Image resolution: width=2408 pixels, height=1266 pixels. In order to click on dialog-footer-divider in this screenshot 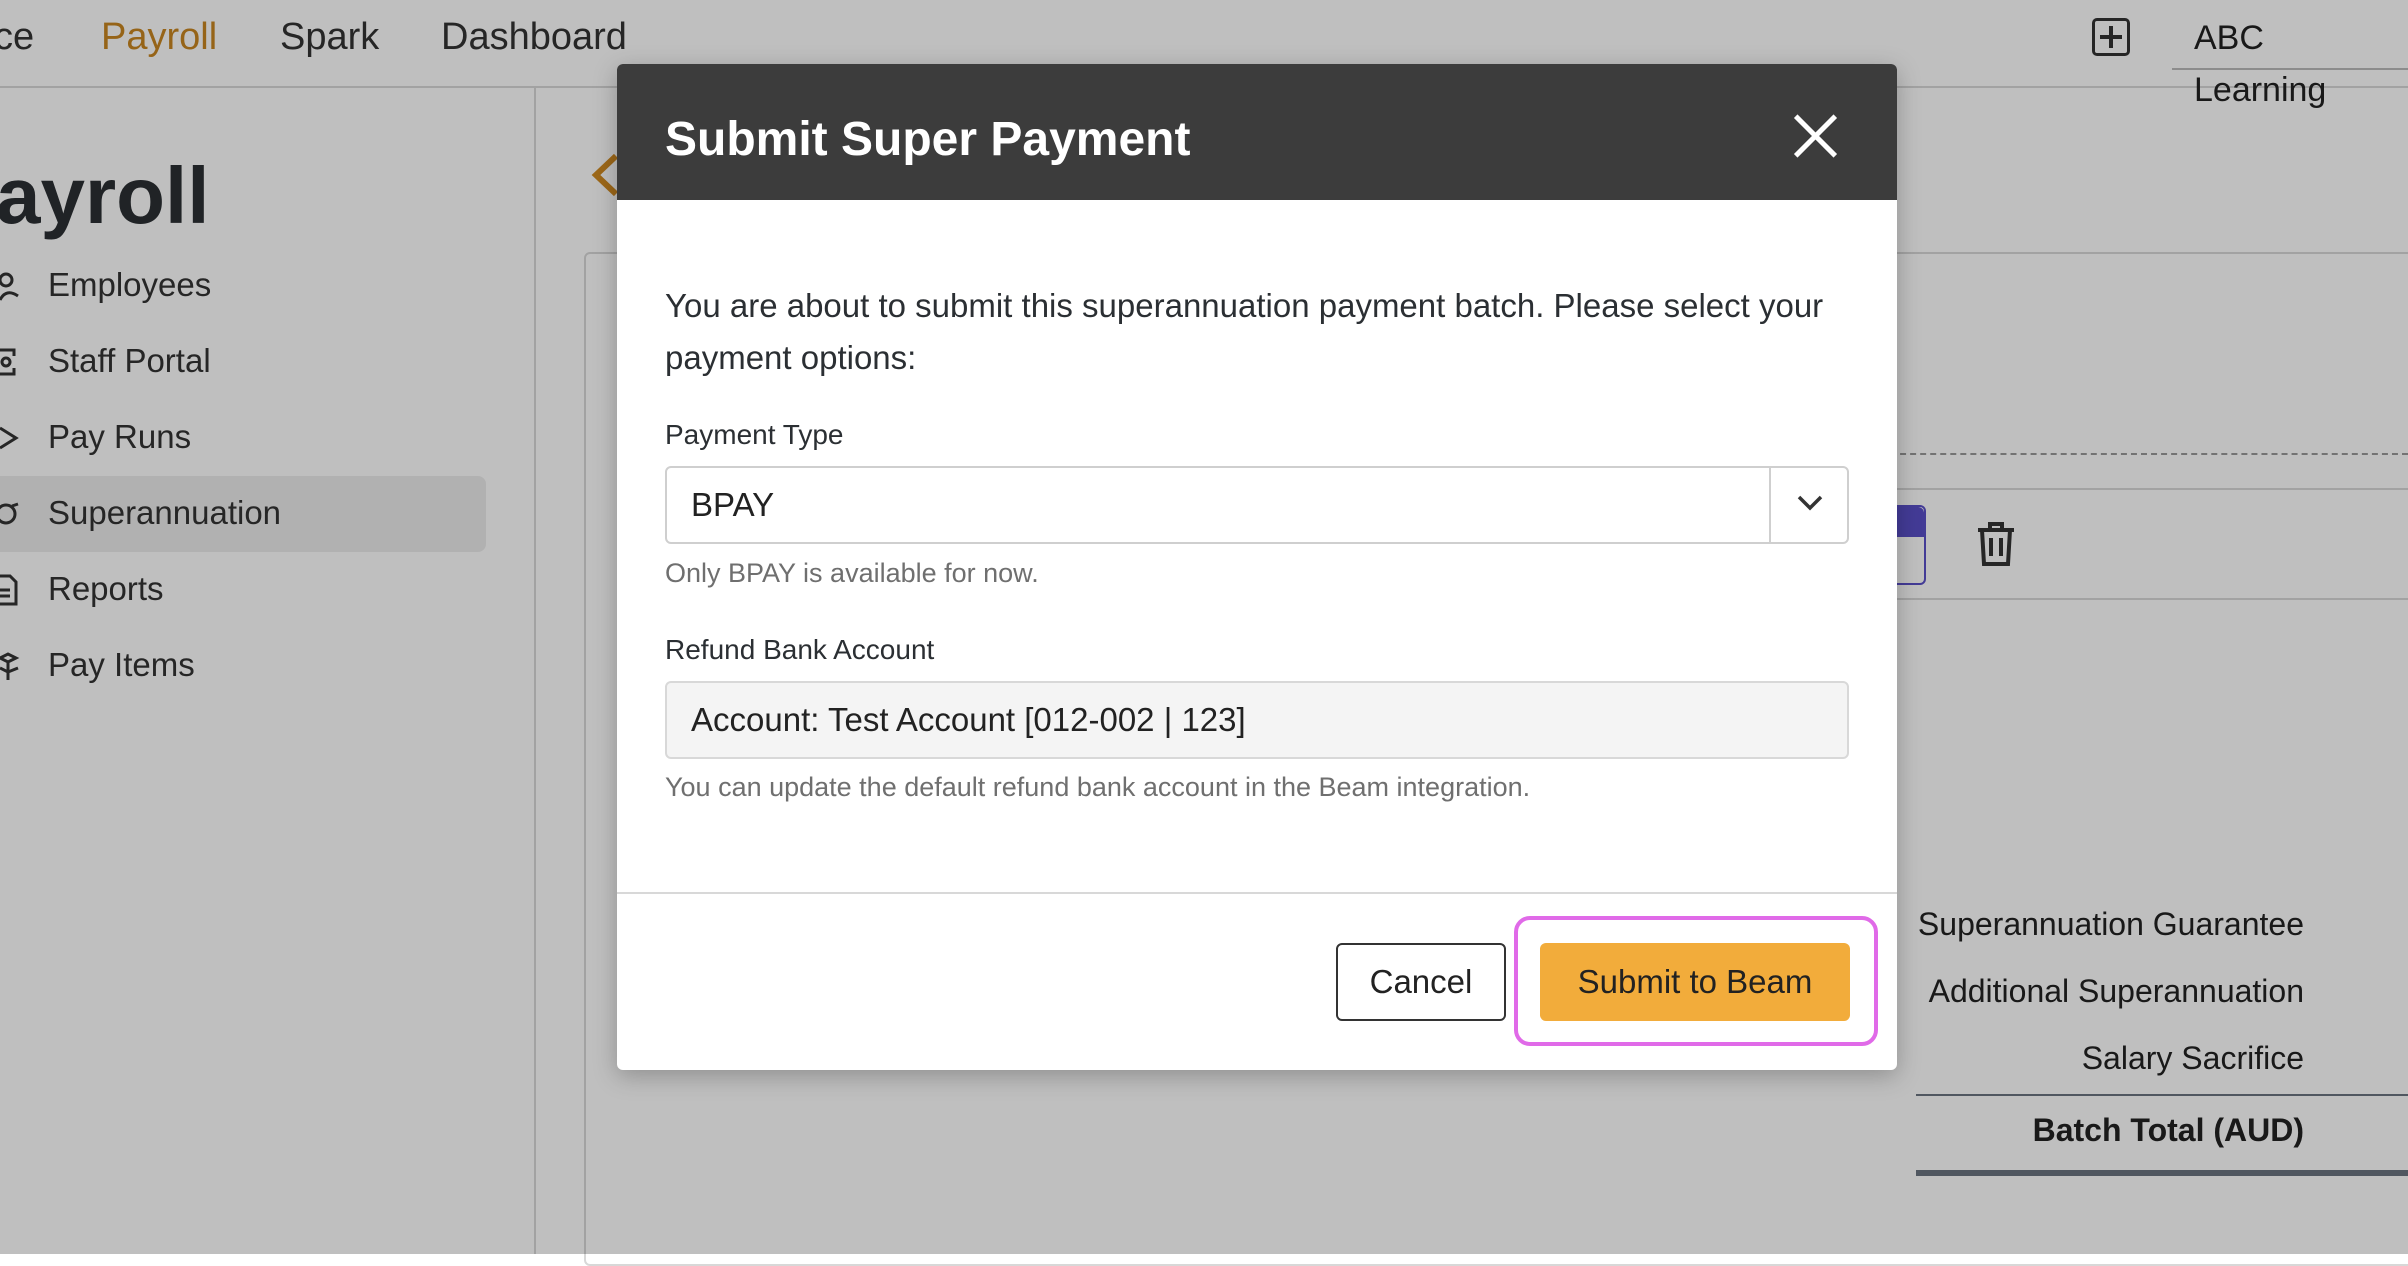, I will do `click(1257, 893)`.